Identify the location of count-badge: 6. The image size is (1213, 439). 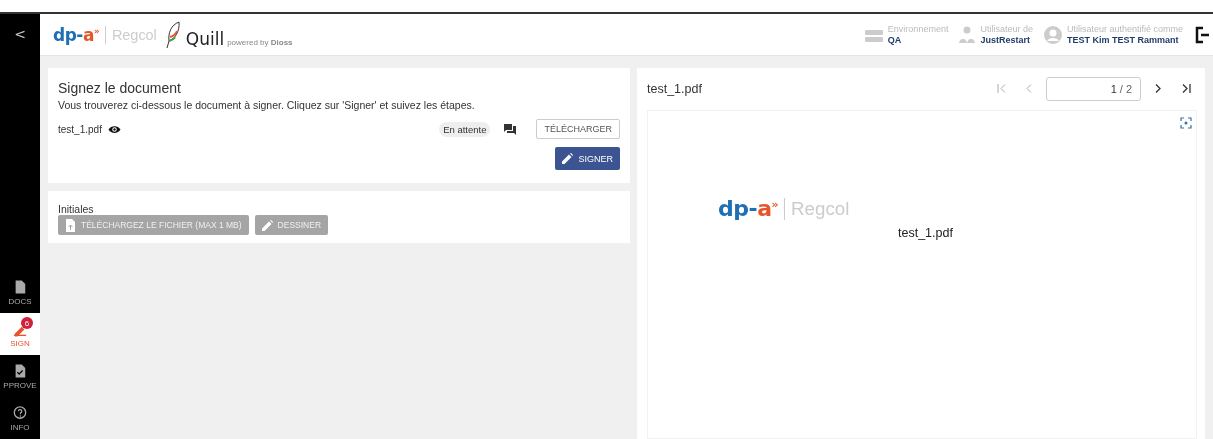
(27, 323).